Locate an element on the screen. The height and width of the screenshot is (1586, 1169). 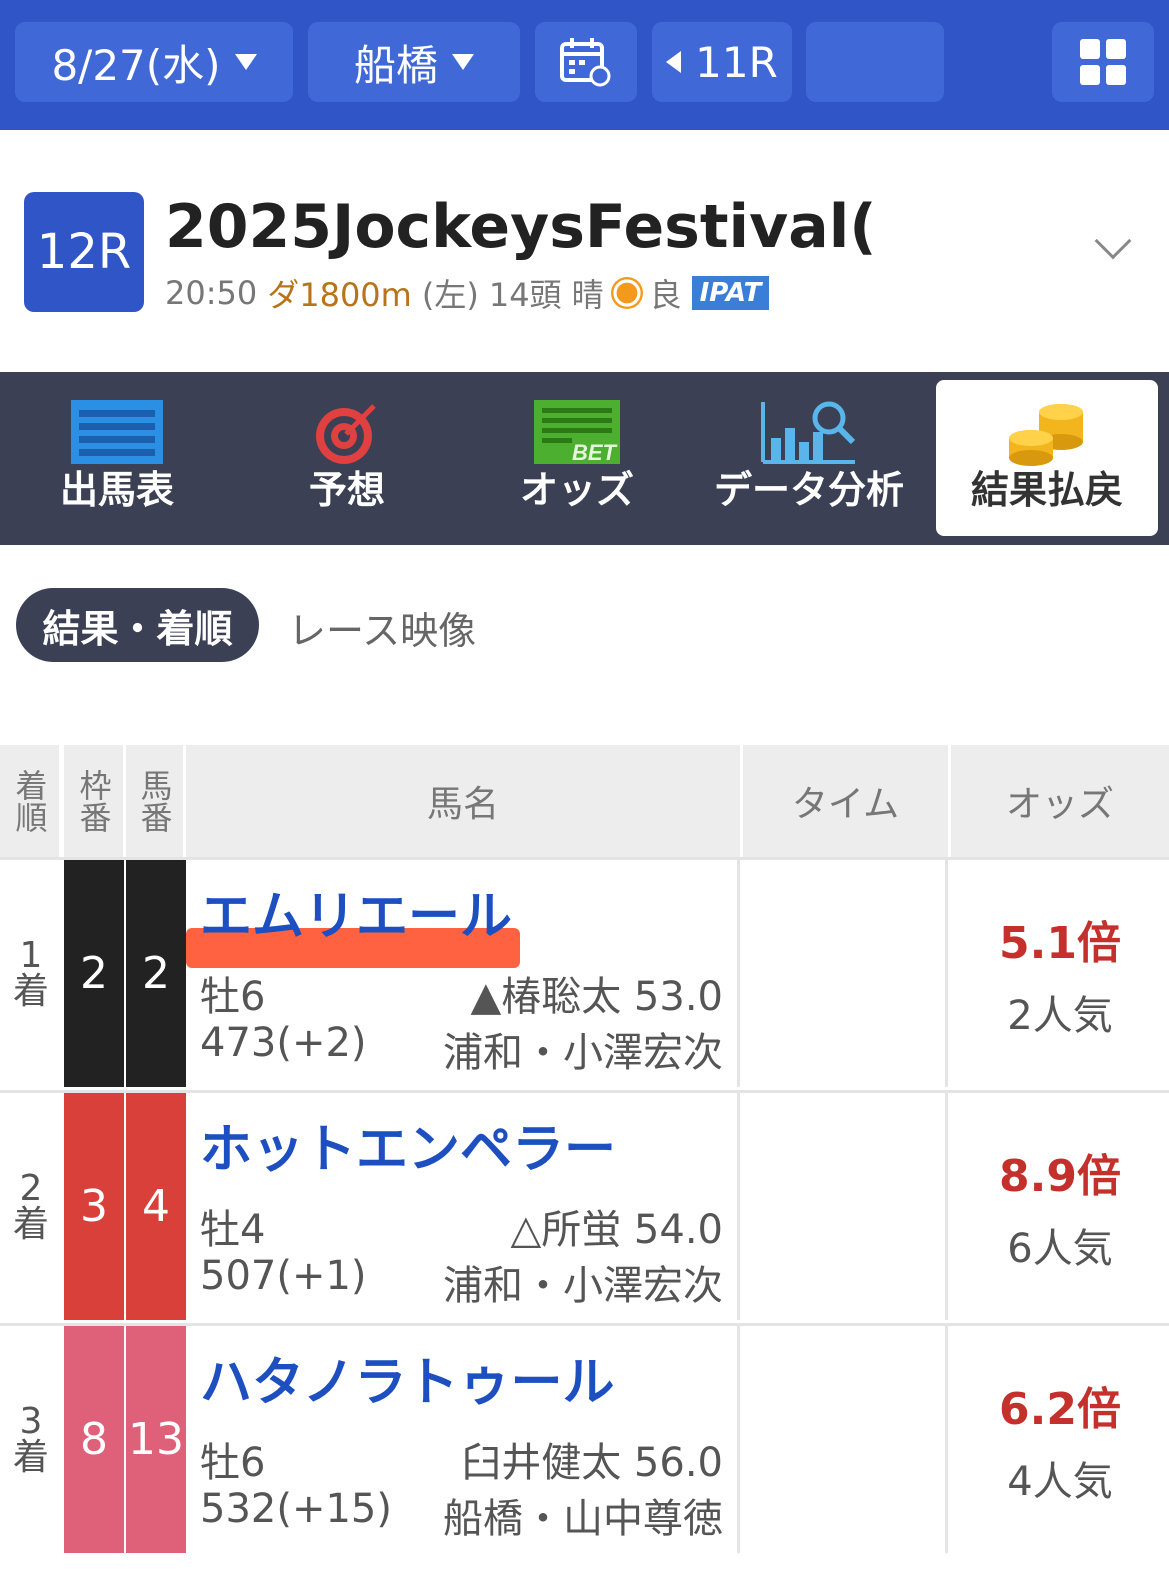
calendar-refresh-icon is located at coordinates (585, 62).